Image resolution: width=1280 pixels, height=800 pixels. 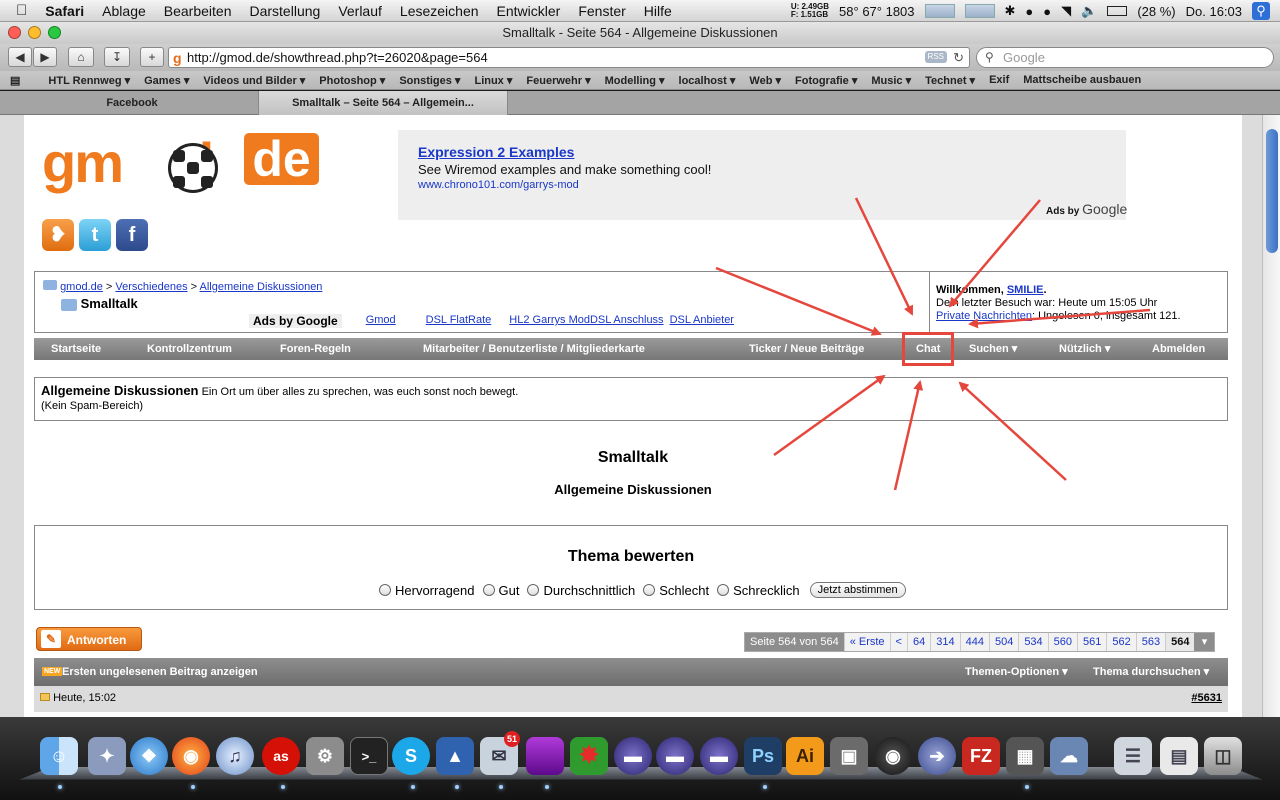 What do you see at coordinates (439, 11) in the screenshot?
I see `menu-lesezeichen: Lesezeichen` at bounding box center [439, 11].